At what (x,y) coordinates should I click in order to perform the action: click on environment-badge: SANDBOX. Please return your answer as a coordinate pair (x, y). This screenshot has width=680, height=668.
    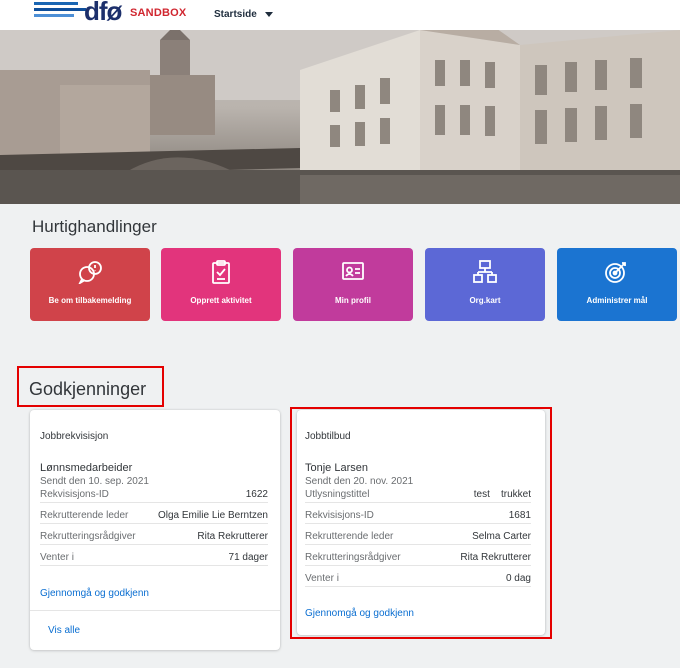
    Looking at the image, I should click on (158, 13).